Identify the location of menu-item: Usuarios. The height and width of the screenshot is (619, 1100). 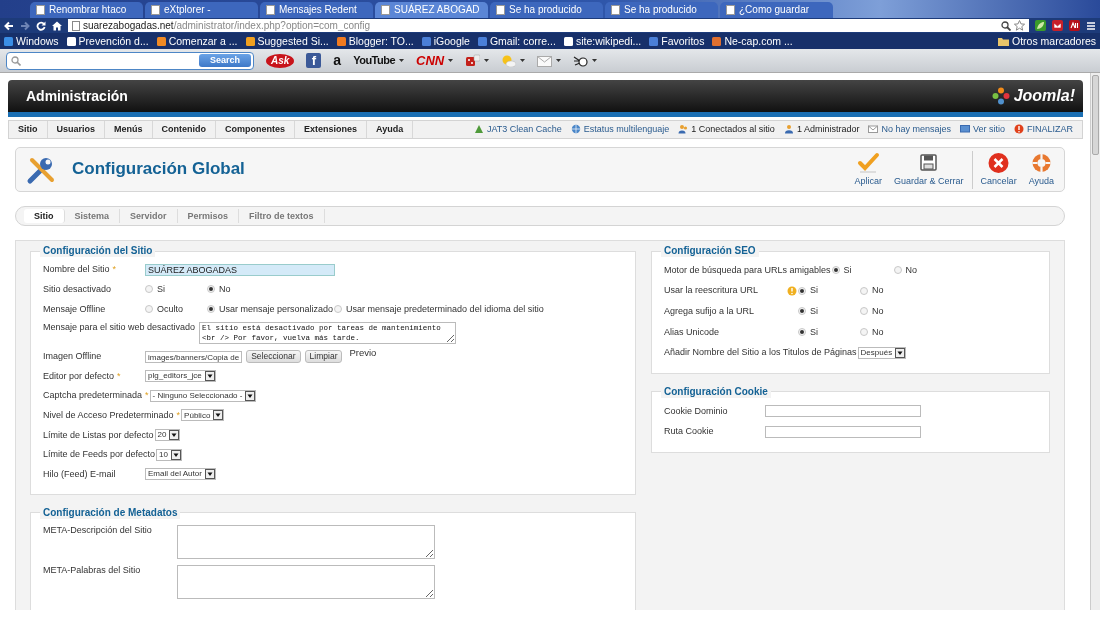
(76, 129).